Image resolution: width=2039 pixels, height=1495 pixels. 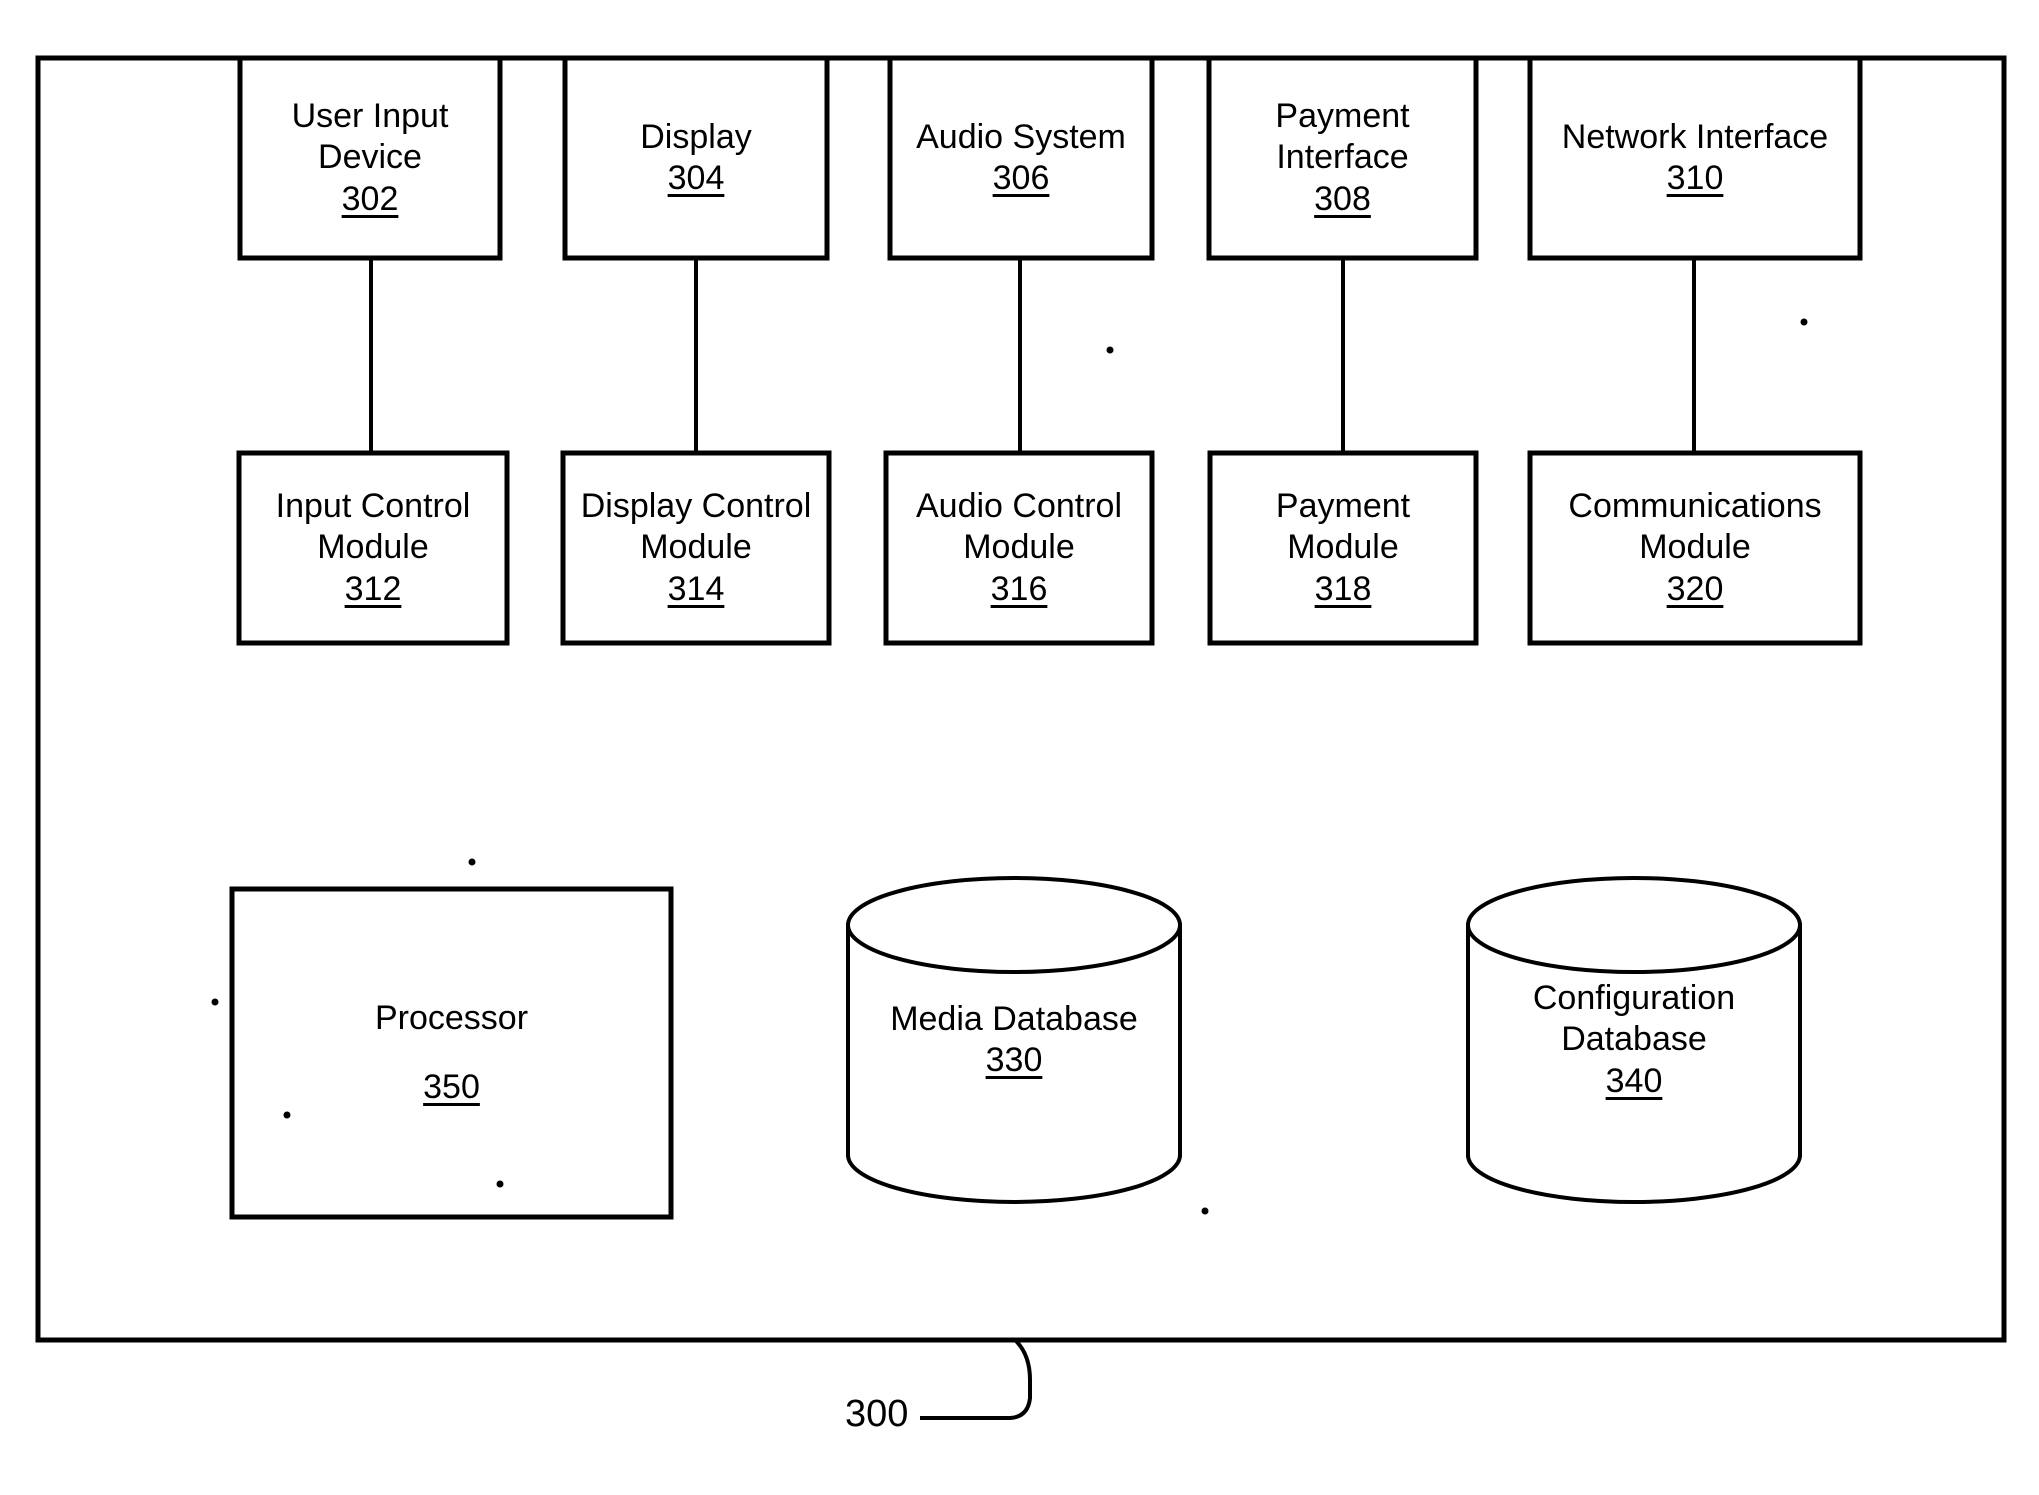 I want to click on media-database-ref: 330, so click(x=1014, y=1060).